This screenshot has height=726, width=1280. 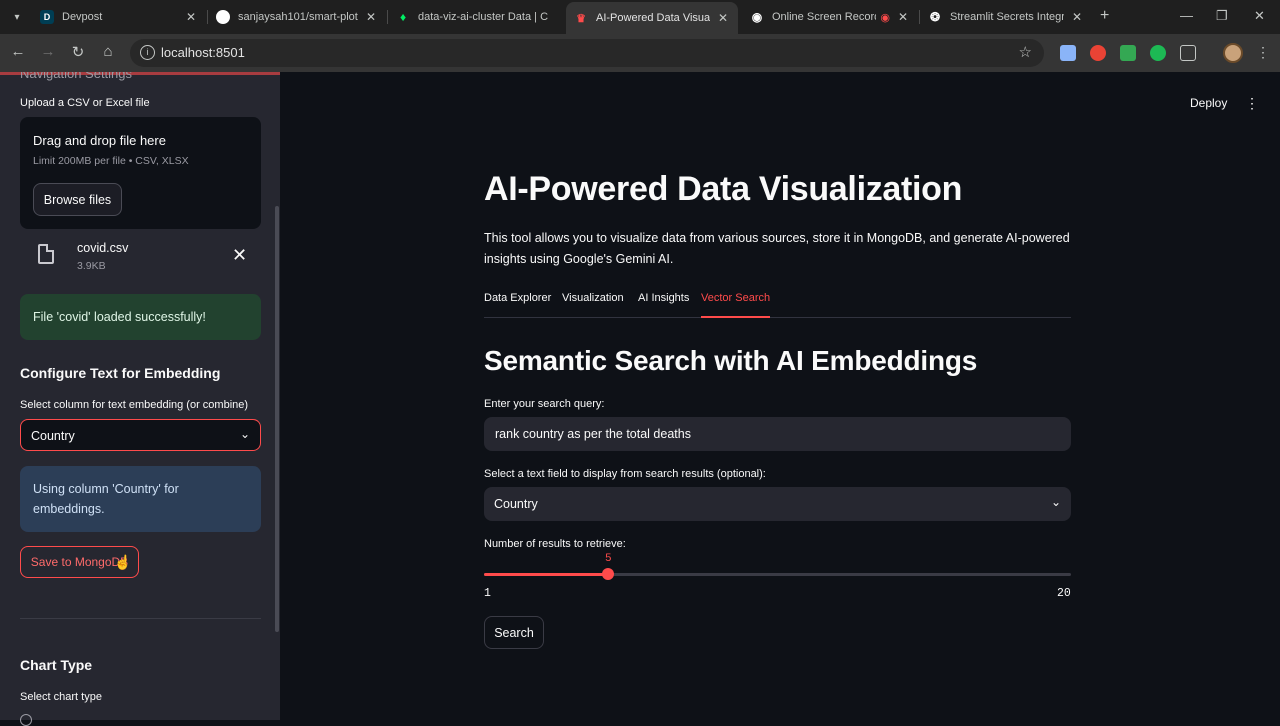 What do you see at coordinates (663, 305) in the screenshot?
I see `tab-ai-insights: AI Insights` at bounding box center [663, 305].